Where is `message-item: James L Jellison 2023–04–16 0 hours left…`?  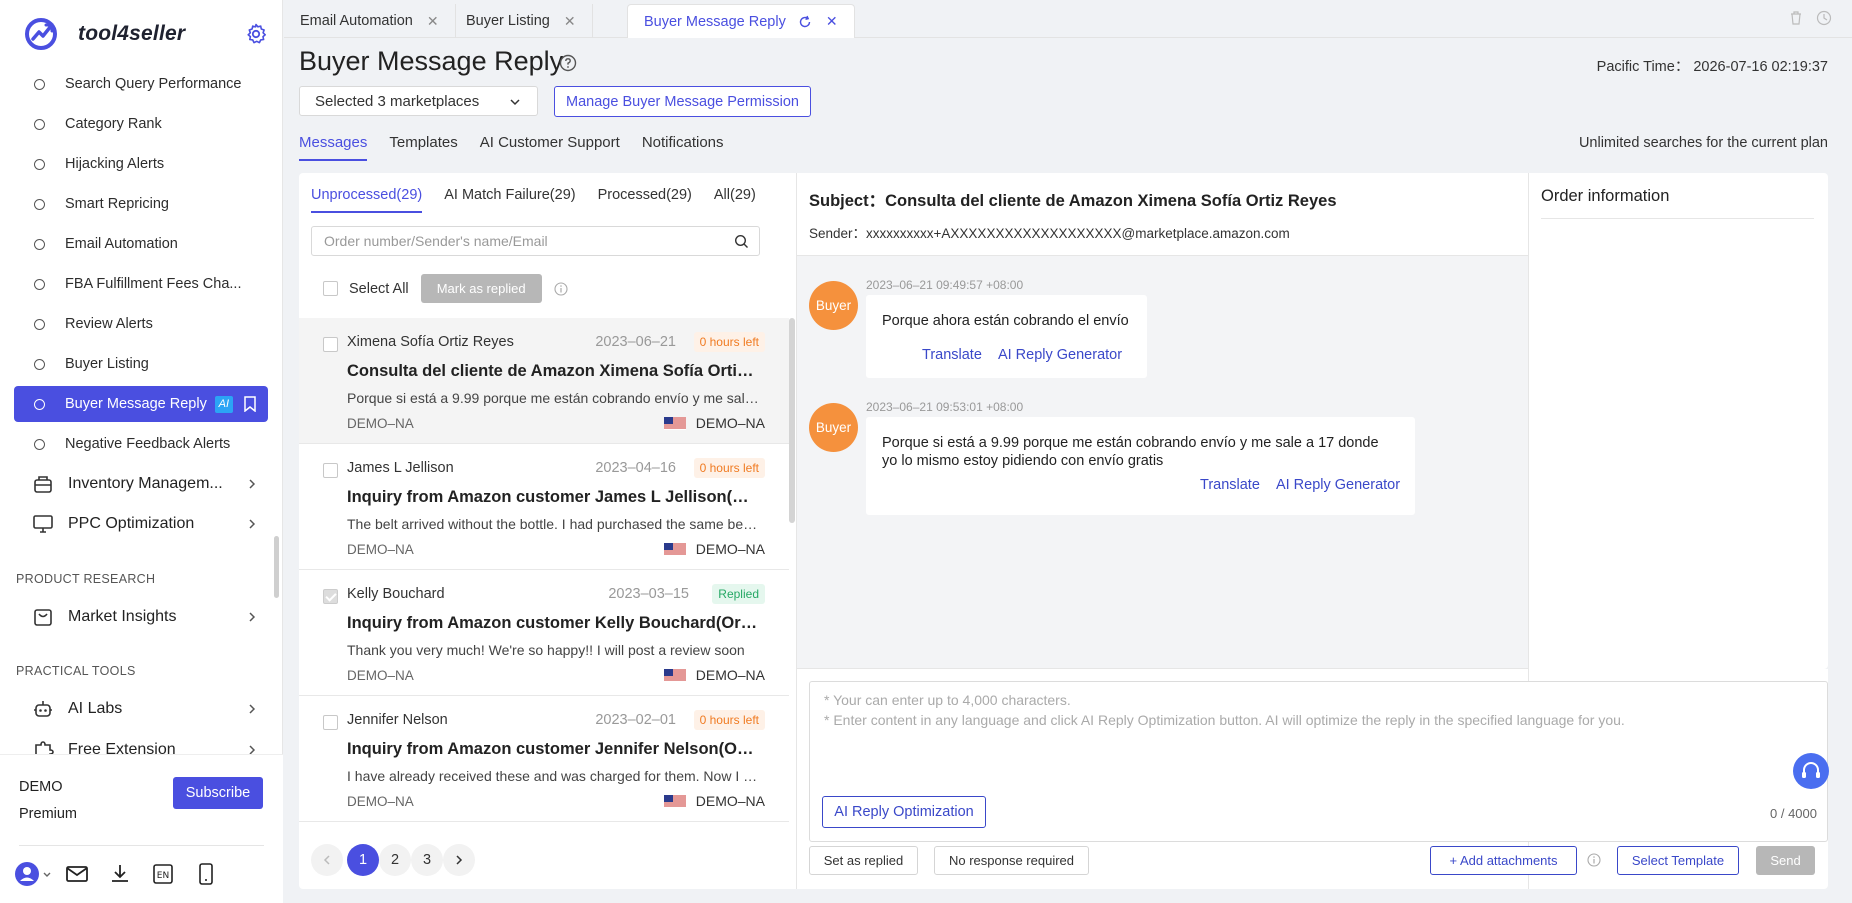 message-item: James L Jellison 2023–04–16 0 hours left… is located at coordinates (544, 507).